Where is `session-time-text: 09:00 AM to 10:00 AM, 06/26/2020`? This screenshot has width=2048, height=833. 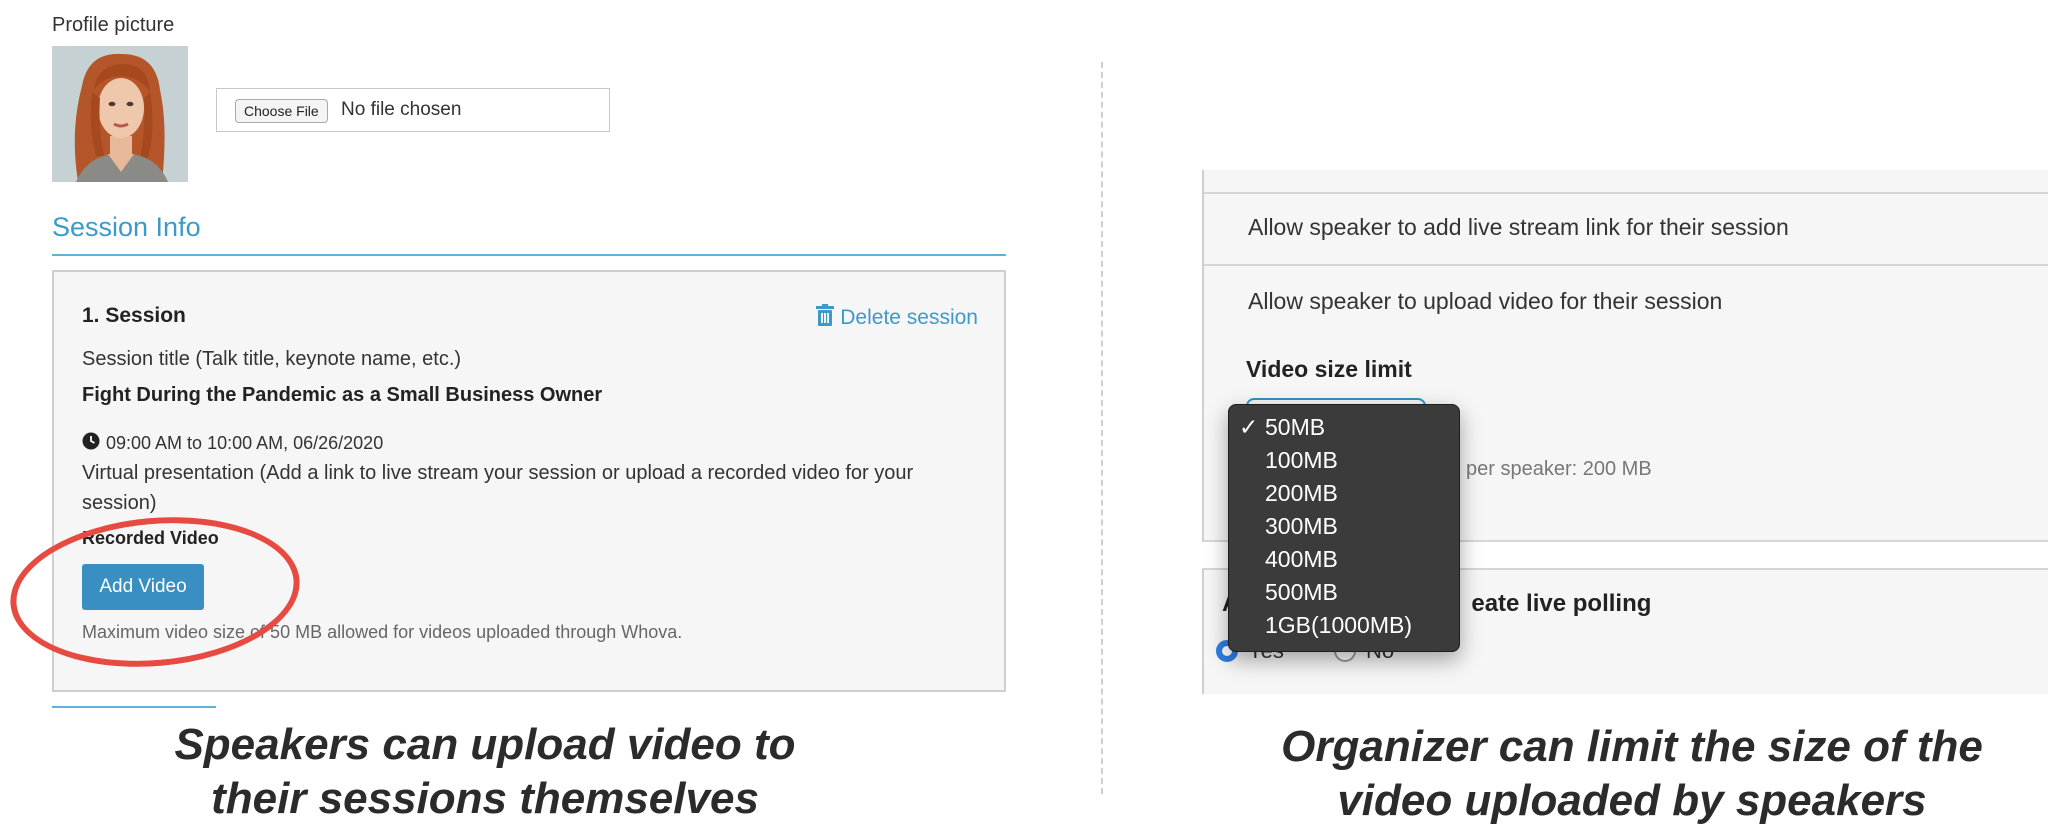
session-time-text: 09:00 AM to 10:00 AM, 06/26/2020 is located at coordinates (245, 443).